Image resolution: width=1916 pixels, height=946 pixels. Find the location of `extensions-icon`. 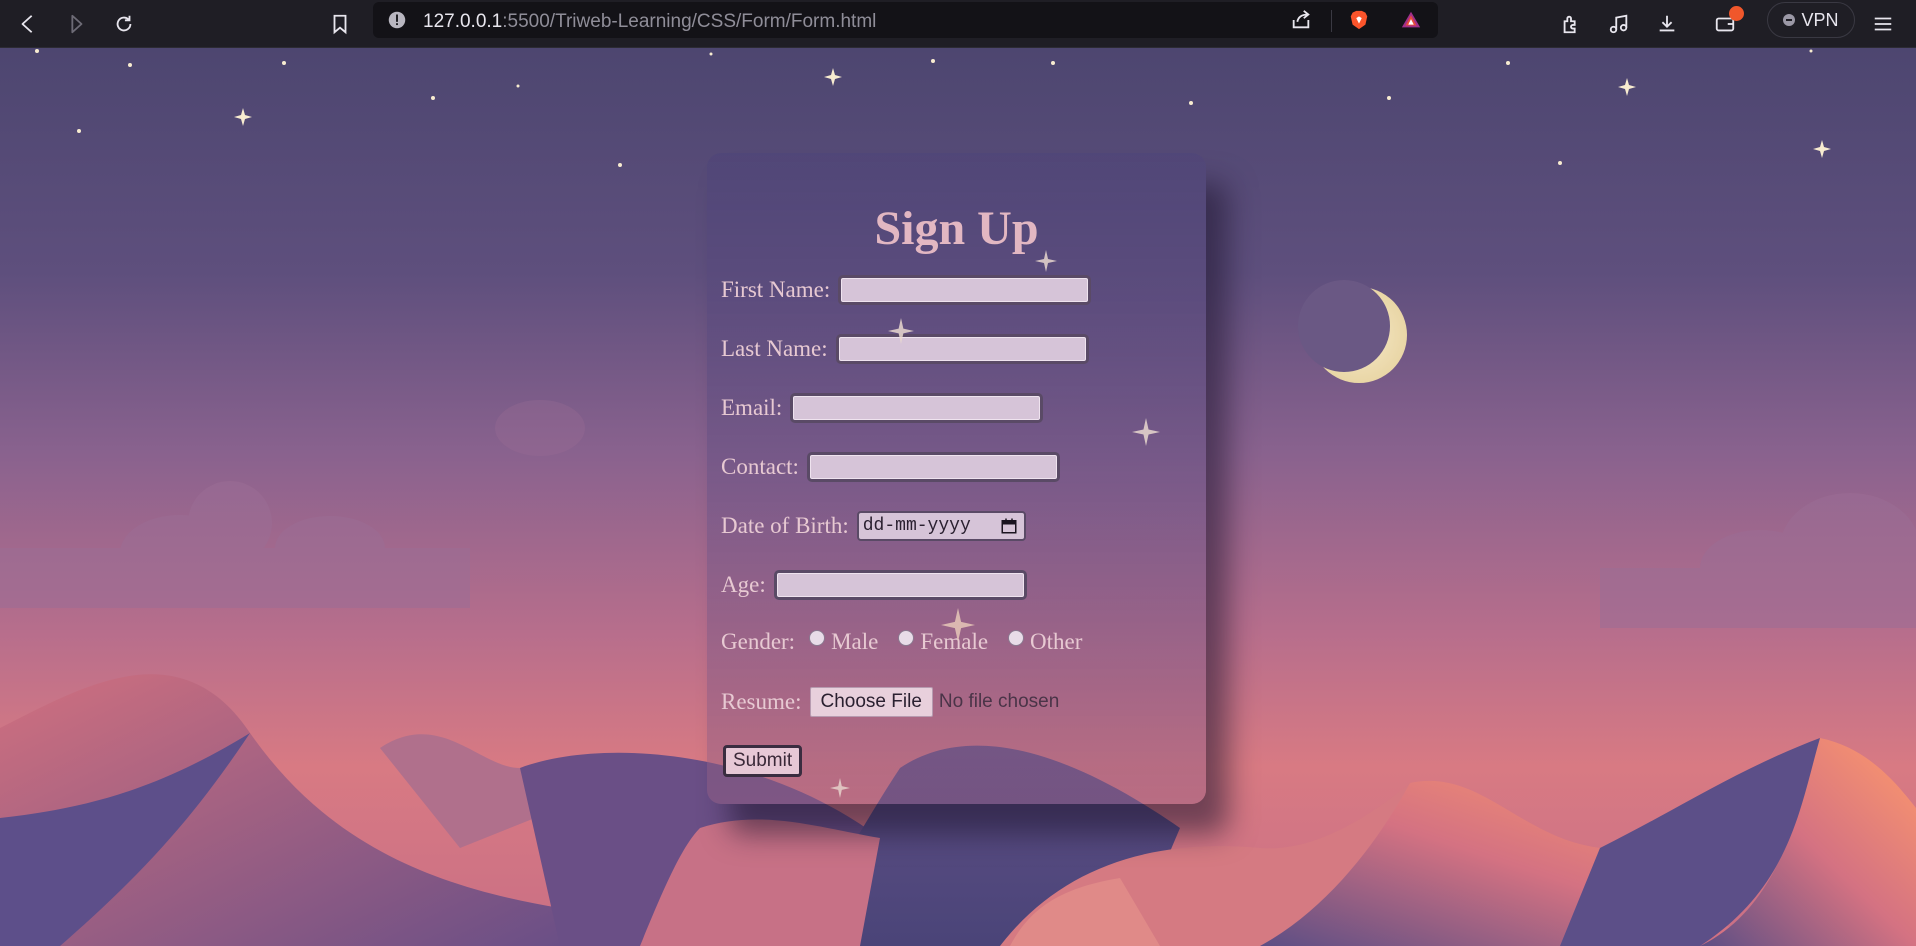

extensions-icon is located at coordinates (1571, 24).